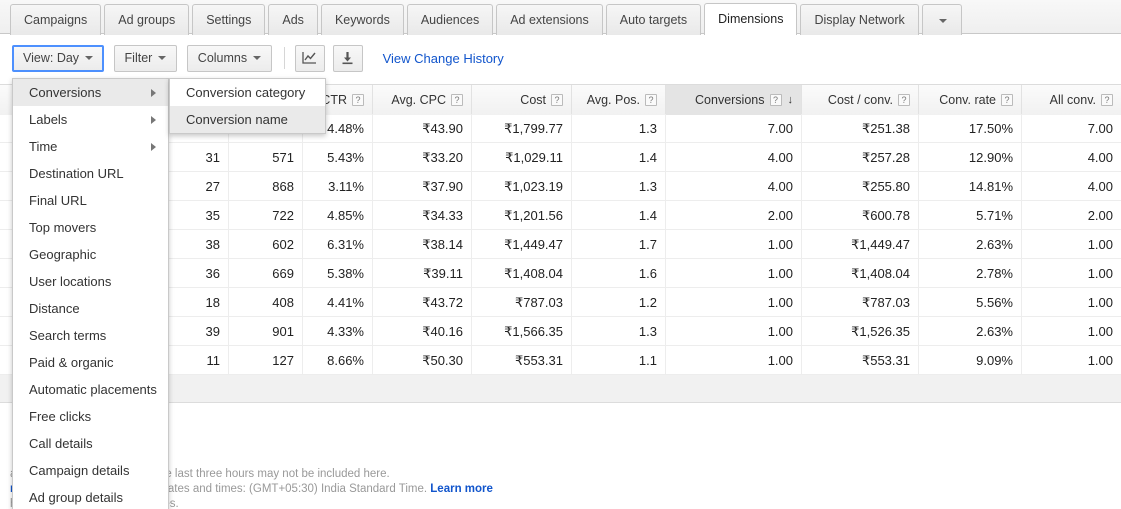 Image resolution: width=1121 pixels, height=509 pixels. I want to click on menu-item-time: Time, so click(90, 146).